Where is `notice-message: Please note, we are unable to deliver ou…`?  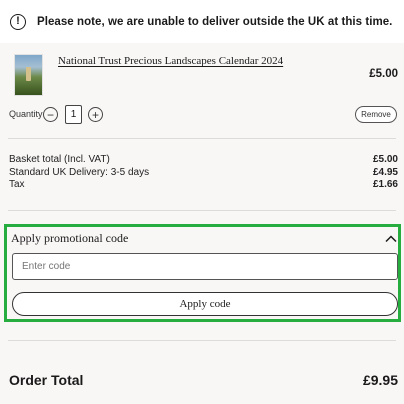 notice-message: Please note, we are unable to deliver ou… is located at coordinates (215, 21).